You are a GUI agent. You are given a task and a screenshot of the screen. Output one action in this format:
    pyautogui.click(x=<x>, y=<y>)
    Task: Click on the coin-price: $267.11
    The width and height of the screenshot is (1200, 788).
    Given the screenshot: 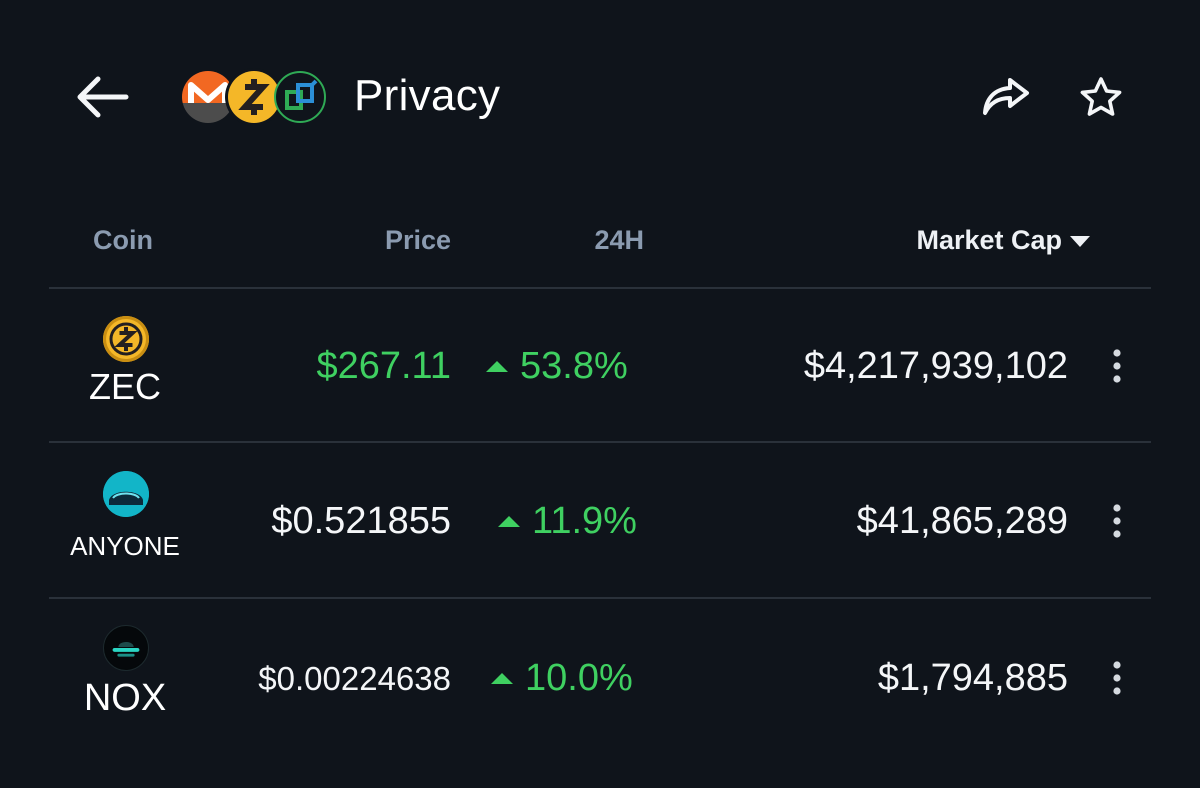 What is the action you would take?
    pyautogui.click(x=383, y=366)
    